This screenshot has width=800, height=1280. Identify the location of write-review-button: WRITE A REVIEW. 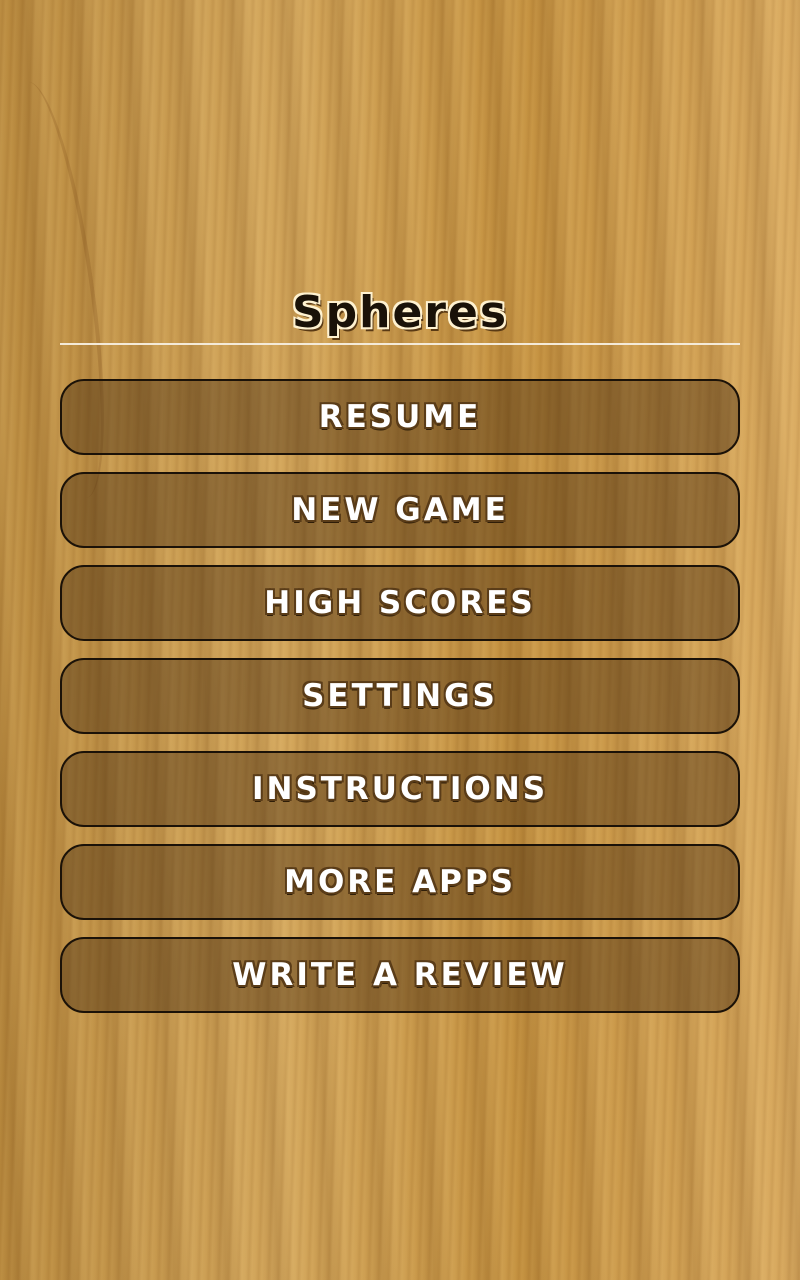
(400, 975).